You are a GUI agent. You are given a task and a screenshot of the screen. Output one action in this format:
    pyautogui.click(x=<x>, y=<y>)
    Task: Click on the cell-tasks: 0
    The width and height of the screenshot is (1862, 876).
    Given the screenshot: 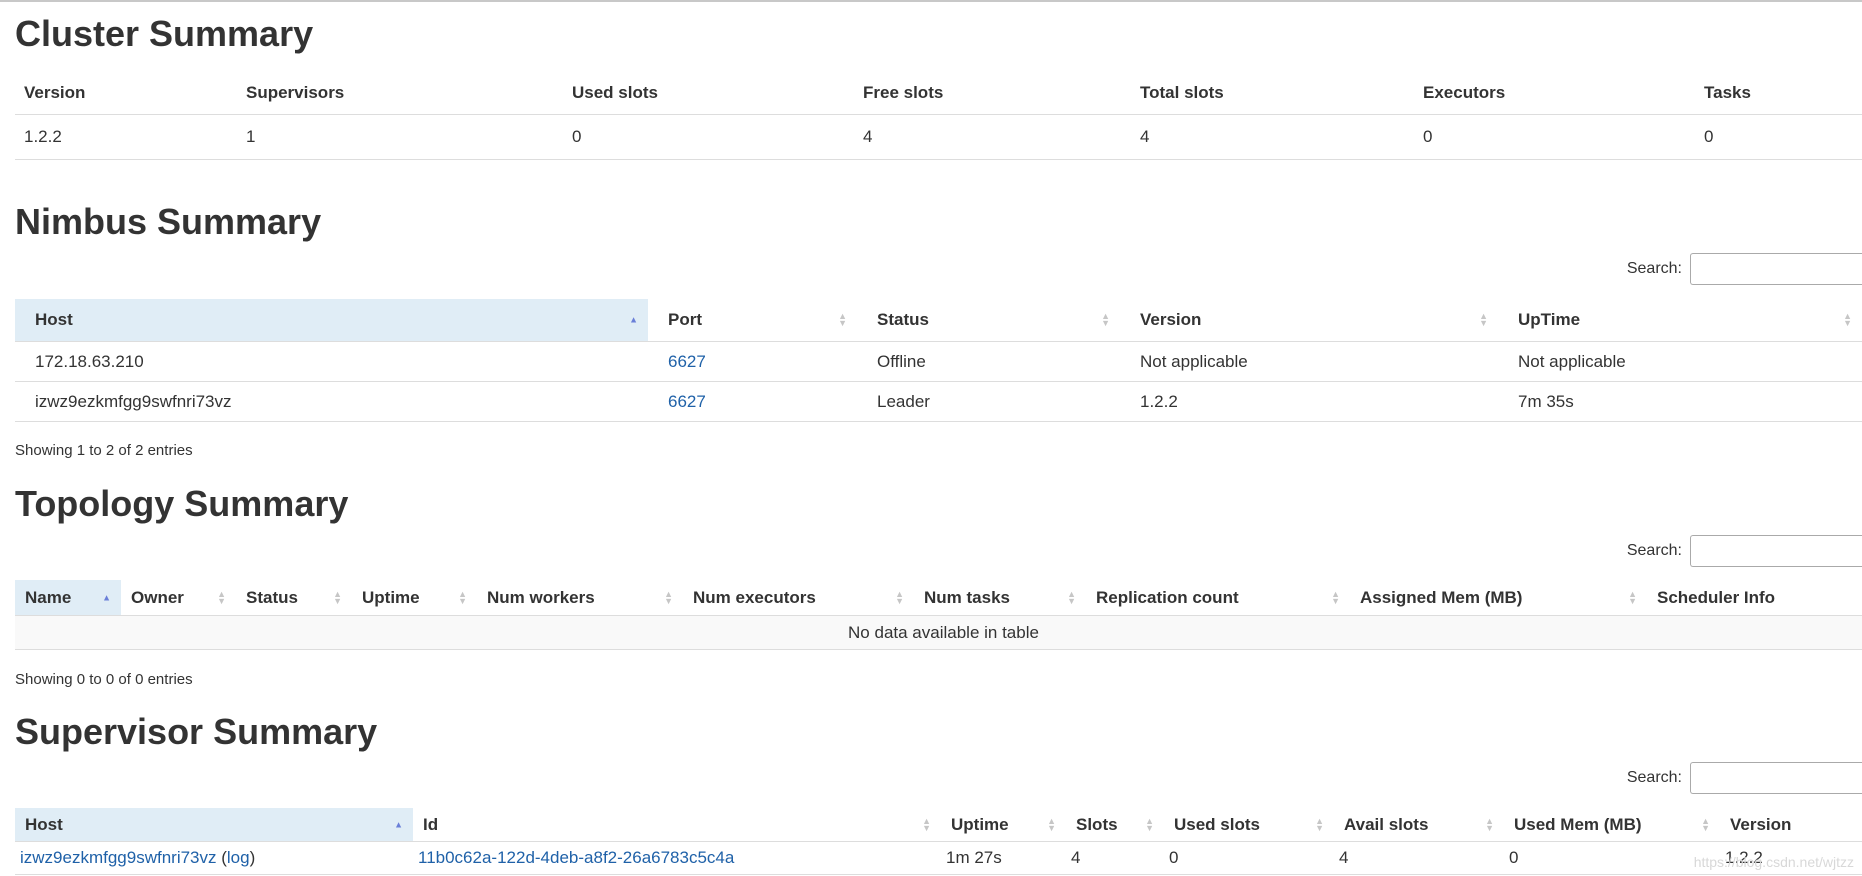 What is the action you would take?
    pyautogui.click(x=1778, y=137)
    